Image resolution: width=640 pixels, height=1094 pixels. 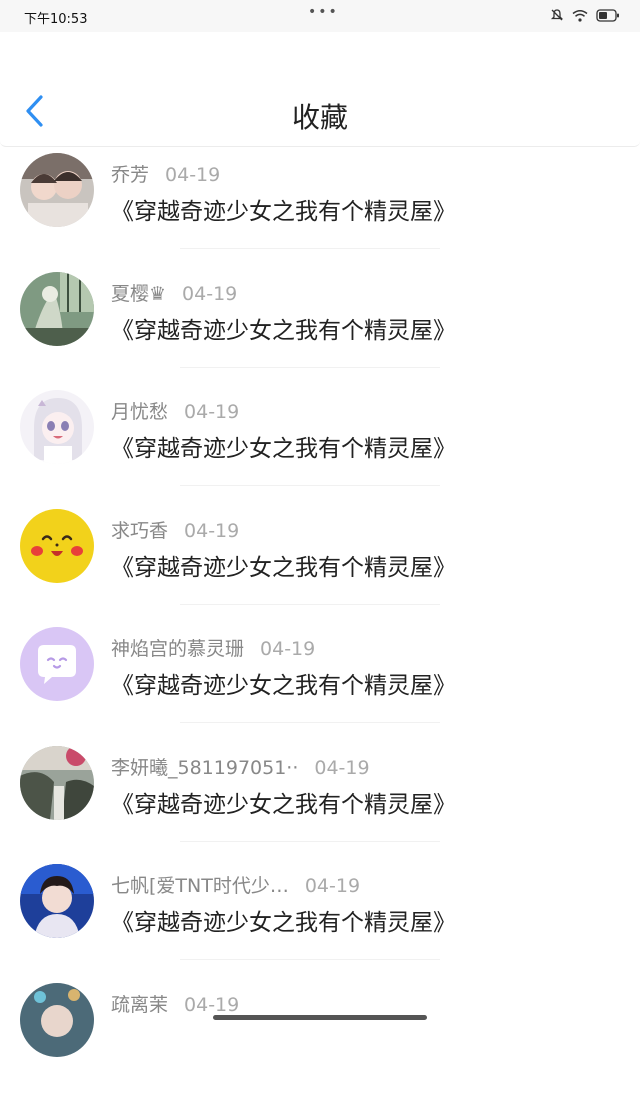 What do you see at coordinates (320, 116) in the screenshot?
I see `page-title: 收藏` at bounding box center [320, 116].